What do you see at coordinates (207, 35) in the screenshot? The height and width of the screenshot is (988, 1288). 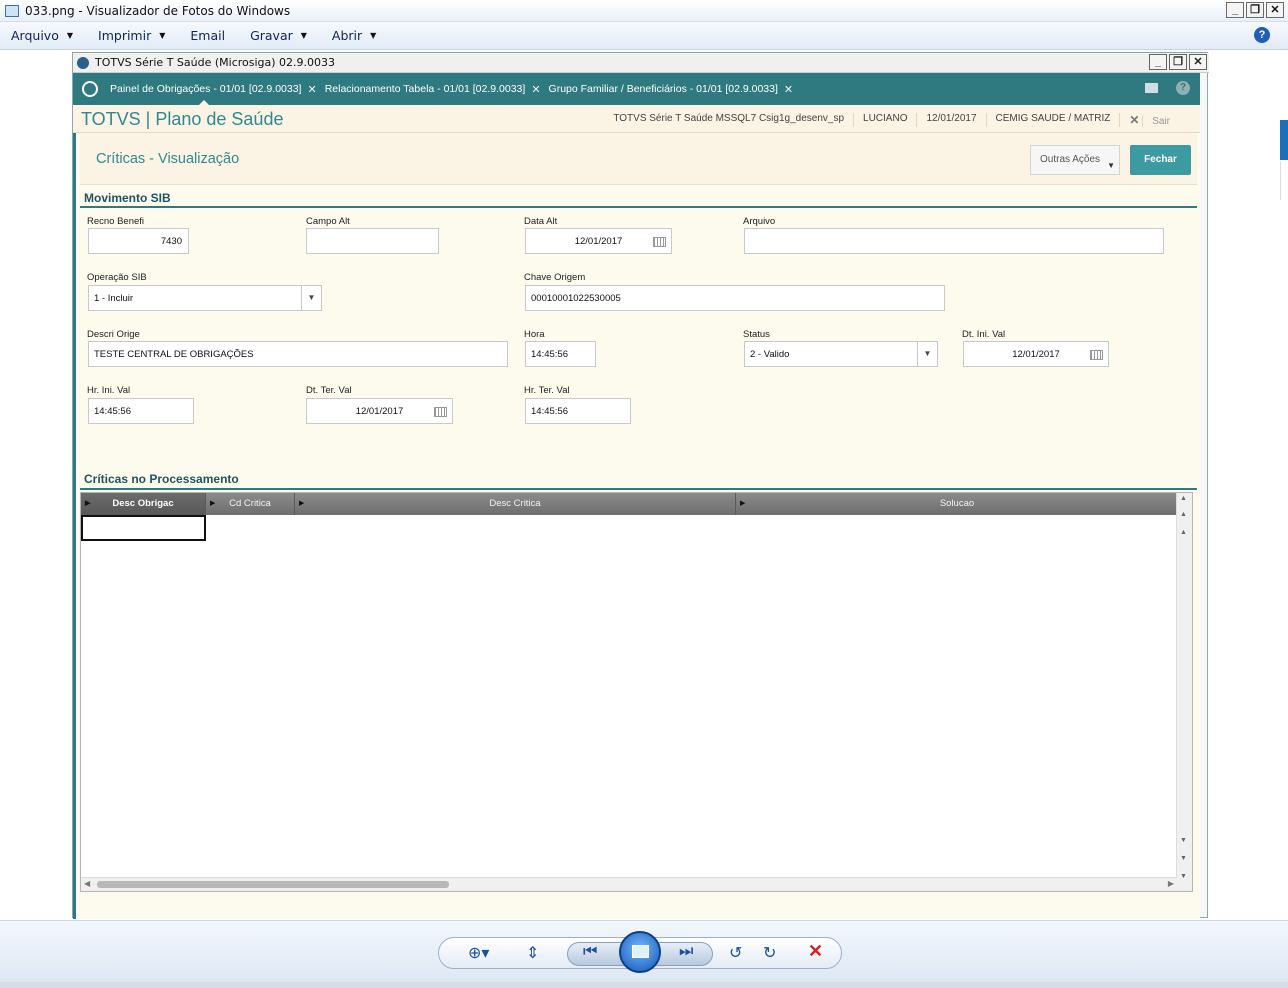 I see `menu-email: Email` at bounding box center [207, 35].